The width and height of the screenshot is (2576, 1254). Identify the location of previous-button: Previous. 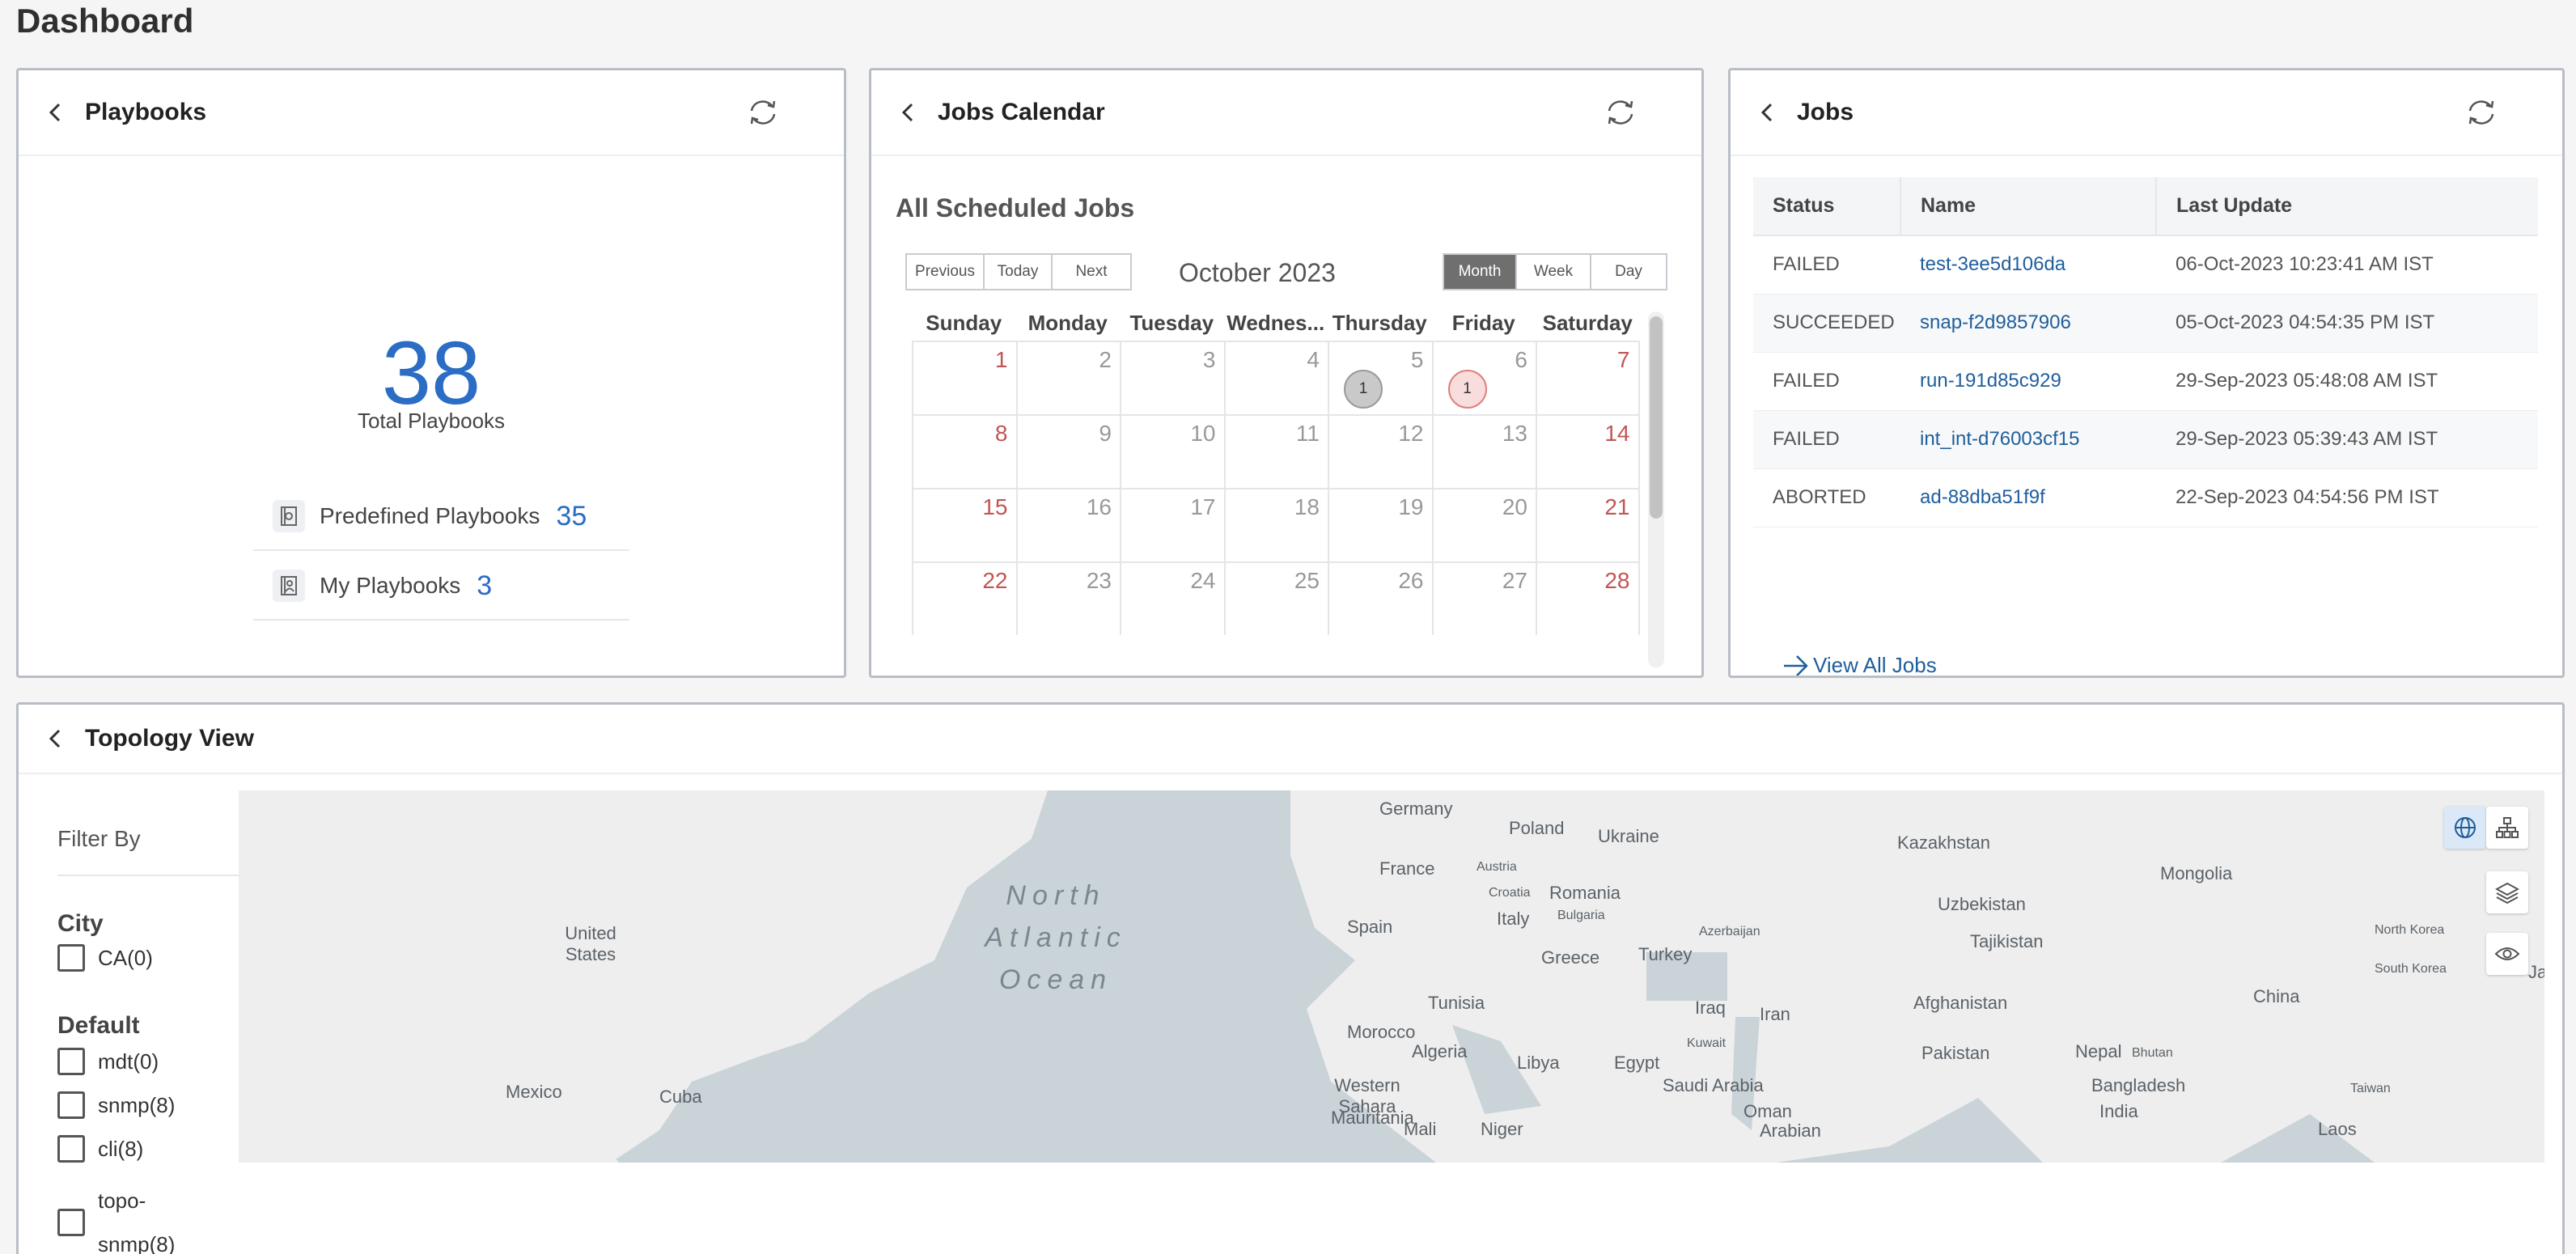
(946, 272).